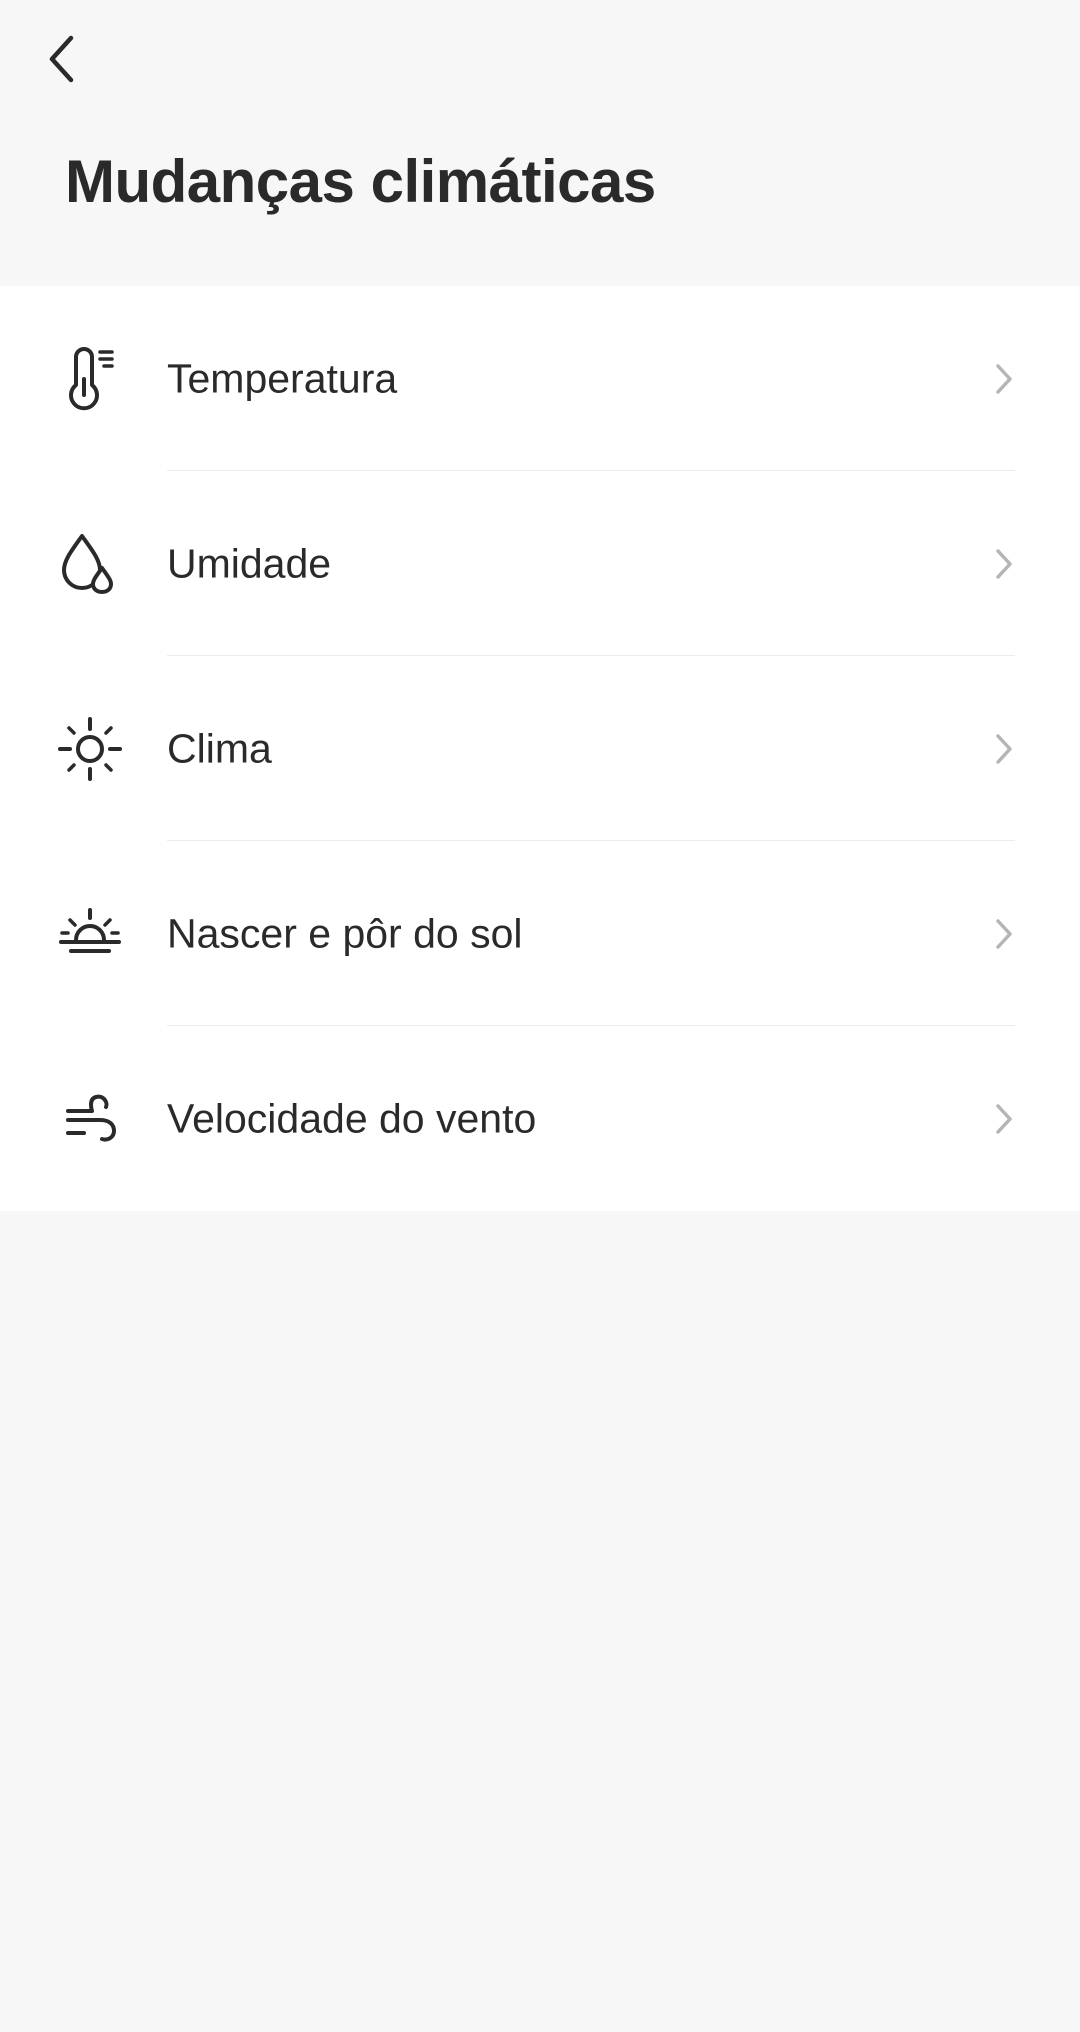  I want to click on page-title: Mudanças climáticas, so click(360, 181).